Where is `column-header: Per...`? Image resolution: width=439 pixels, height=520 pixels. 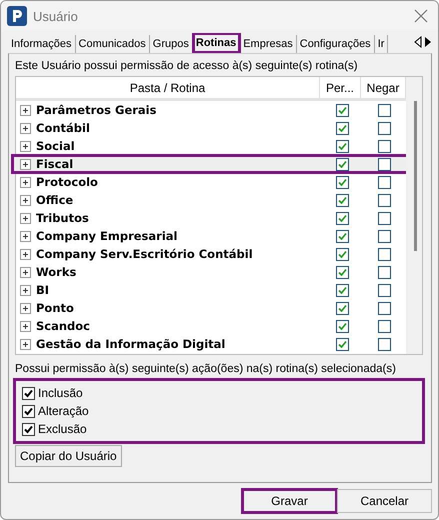 column-header: Per... is located at coordinates (340, 87).